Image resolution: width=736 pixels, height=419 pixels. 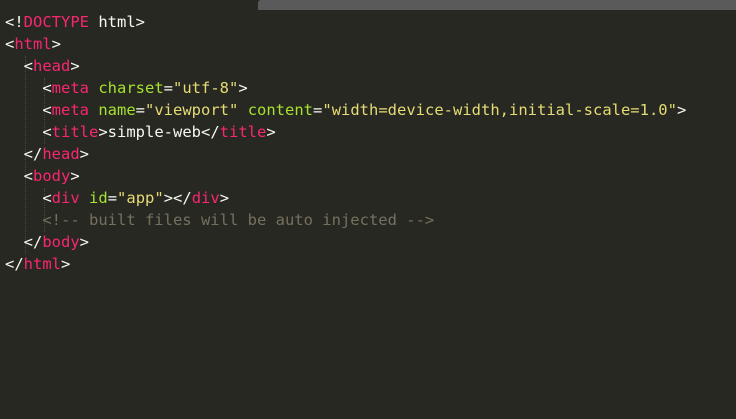 What do you see at coordinates (129, 5) in the screenshot?
I see `active-tab` at bounding box center [129, 5].